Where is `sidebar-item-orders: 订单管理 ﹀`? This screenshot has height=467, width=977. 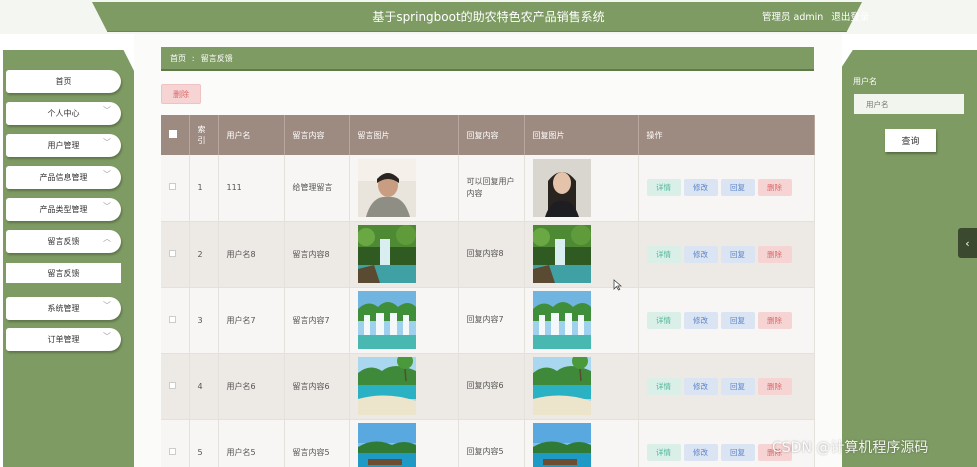
sidebar-item-orders: 订单管理 ﹀ is located at coordinates (63, 339).